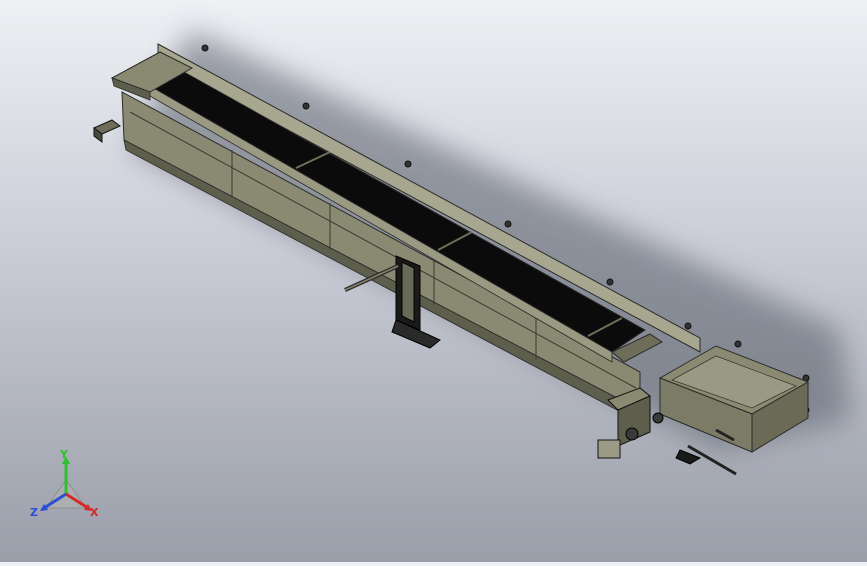 The height and width of the screenshot is (566, 867). I want to click on triad-label-y: Y, so click(64, 455).